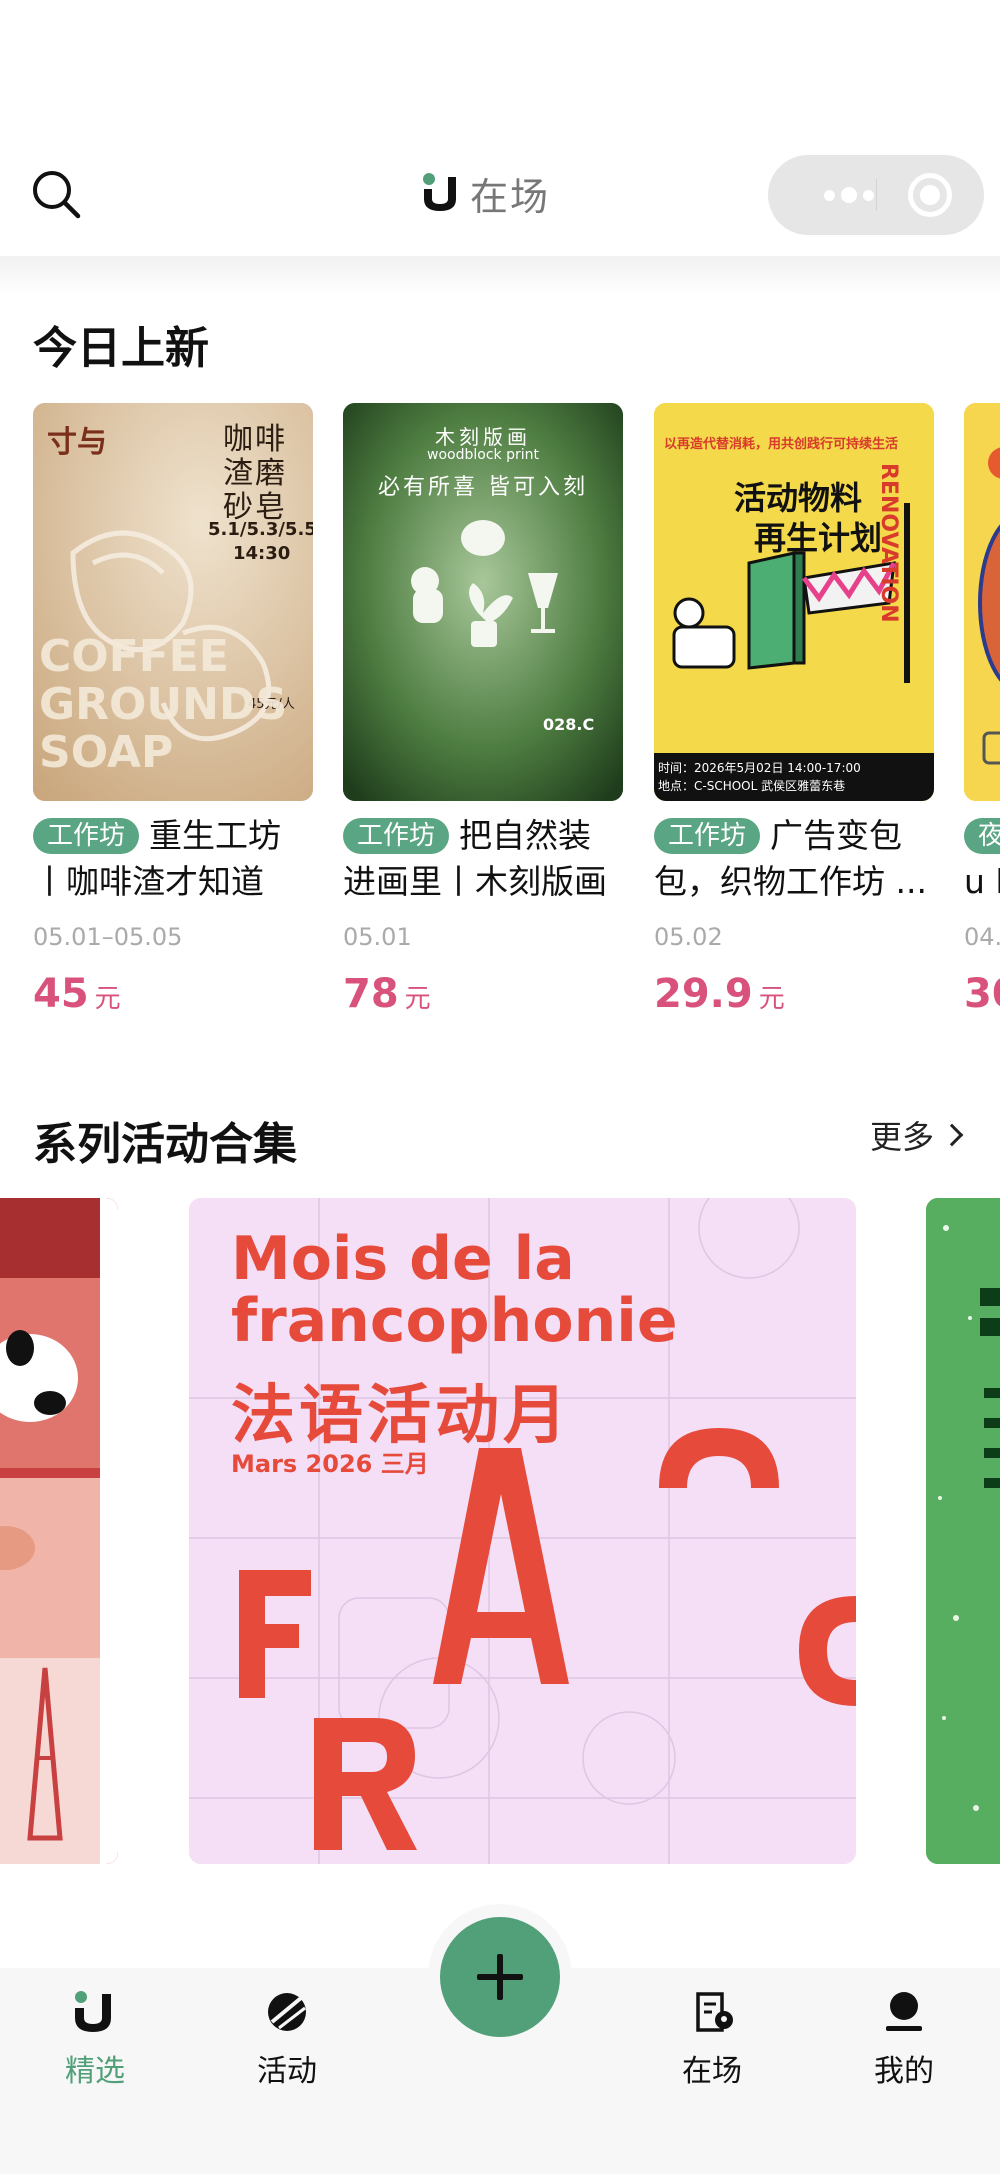 The image size is (1000, 2174). What do you see at coordinates (483, 994) in the screenshot?
I see `event-price: 78 元` at bounding box center [483, 994].